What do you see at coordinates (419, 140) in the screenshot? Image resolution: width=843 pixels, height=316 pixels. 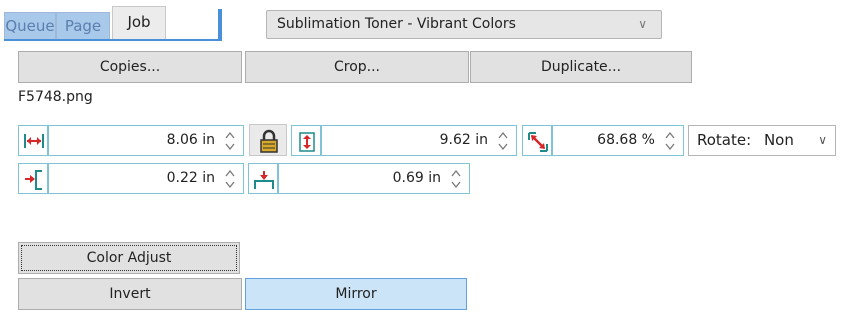 I see `height-field: 9.62 in` at bounding box center [419, 140].